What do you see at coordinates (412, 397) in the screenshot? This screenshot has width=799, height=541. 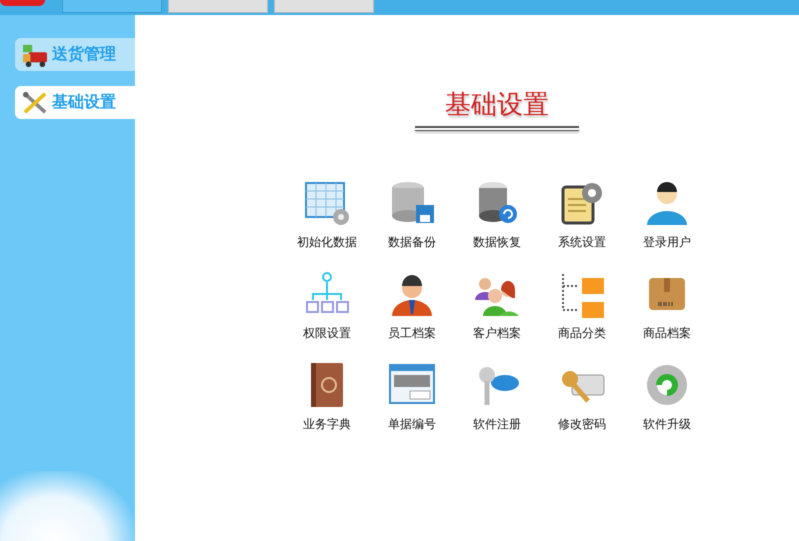 I see `function-shortcut: 单据编号` at bounding box center [412, 397].